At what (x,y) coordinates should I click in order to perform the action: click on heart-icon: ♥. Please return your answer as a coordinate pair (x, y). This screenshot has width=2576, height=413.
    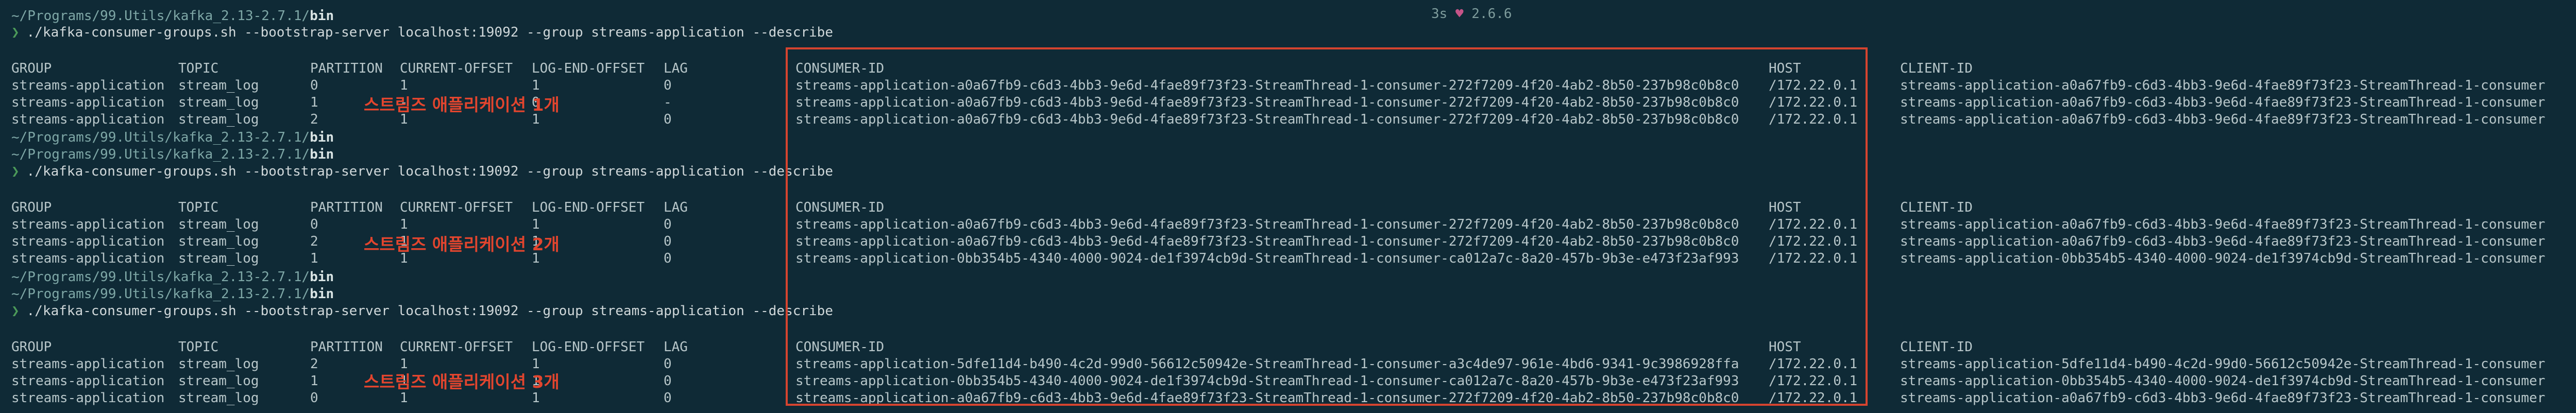
    Looking at the image, I should click on (1460, 14).